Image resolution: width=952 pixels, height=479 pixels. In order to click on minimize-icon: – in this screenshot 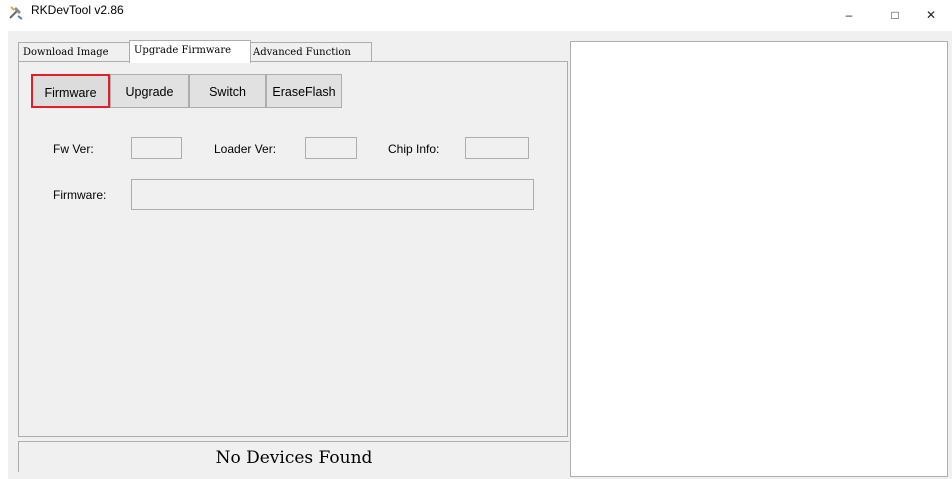, I will do `click(849, 15)`.